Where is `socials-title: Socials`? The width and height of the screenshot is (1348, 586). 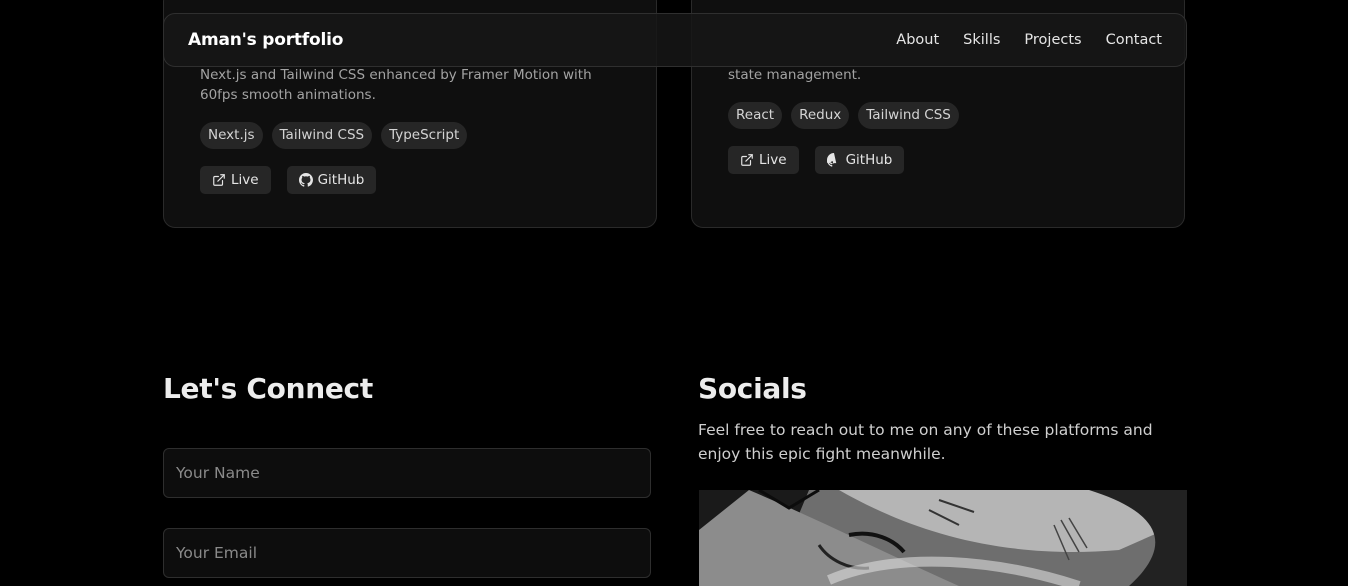 socials-title: Socials is located at coordinates (752, 388).